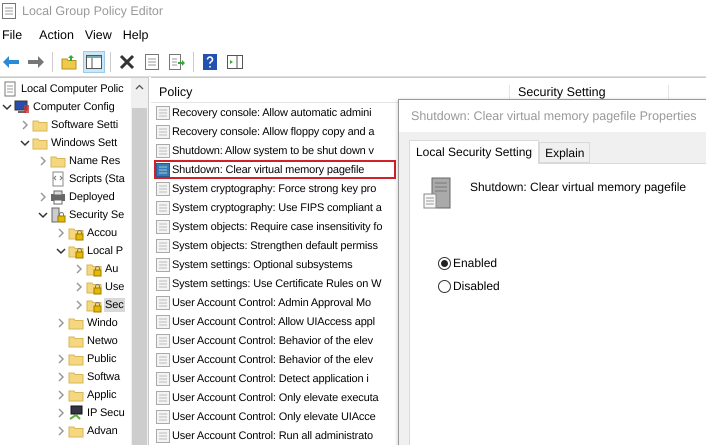 Image resolution: width=706 pixels, height=445 pixels. What do you see at coordinates (275, 397) in the screenshot?
I see `policy-row: User Account Control: Only elevate executa` at bounding box center [275, 397].